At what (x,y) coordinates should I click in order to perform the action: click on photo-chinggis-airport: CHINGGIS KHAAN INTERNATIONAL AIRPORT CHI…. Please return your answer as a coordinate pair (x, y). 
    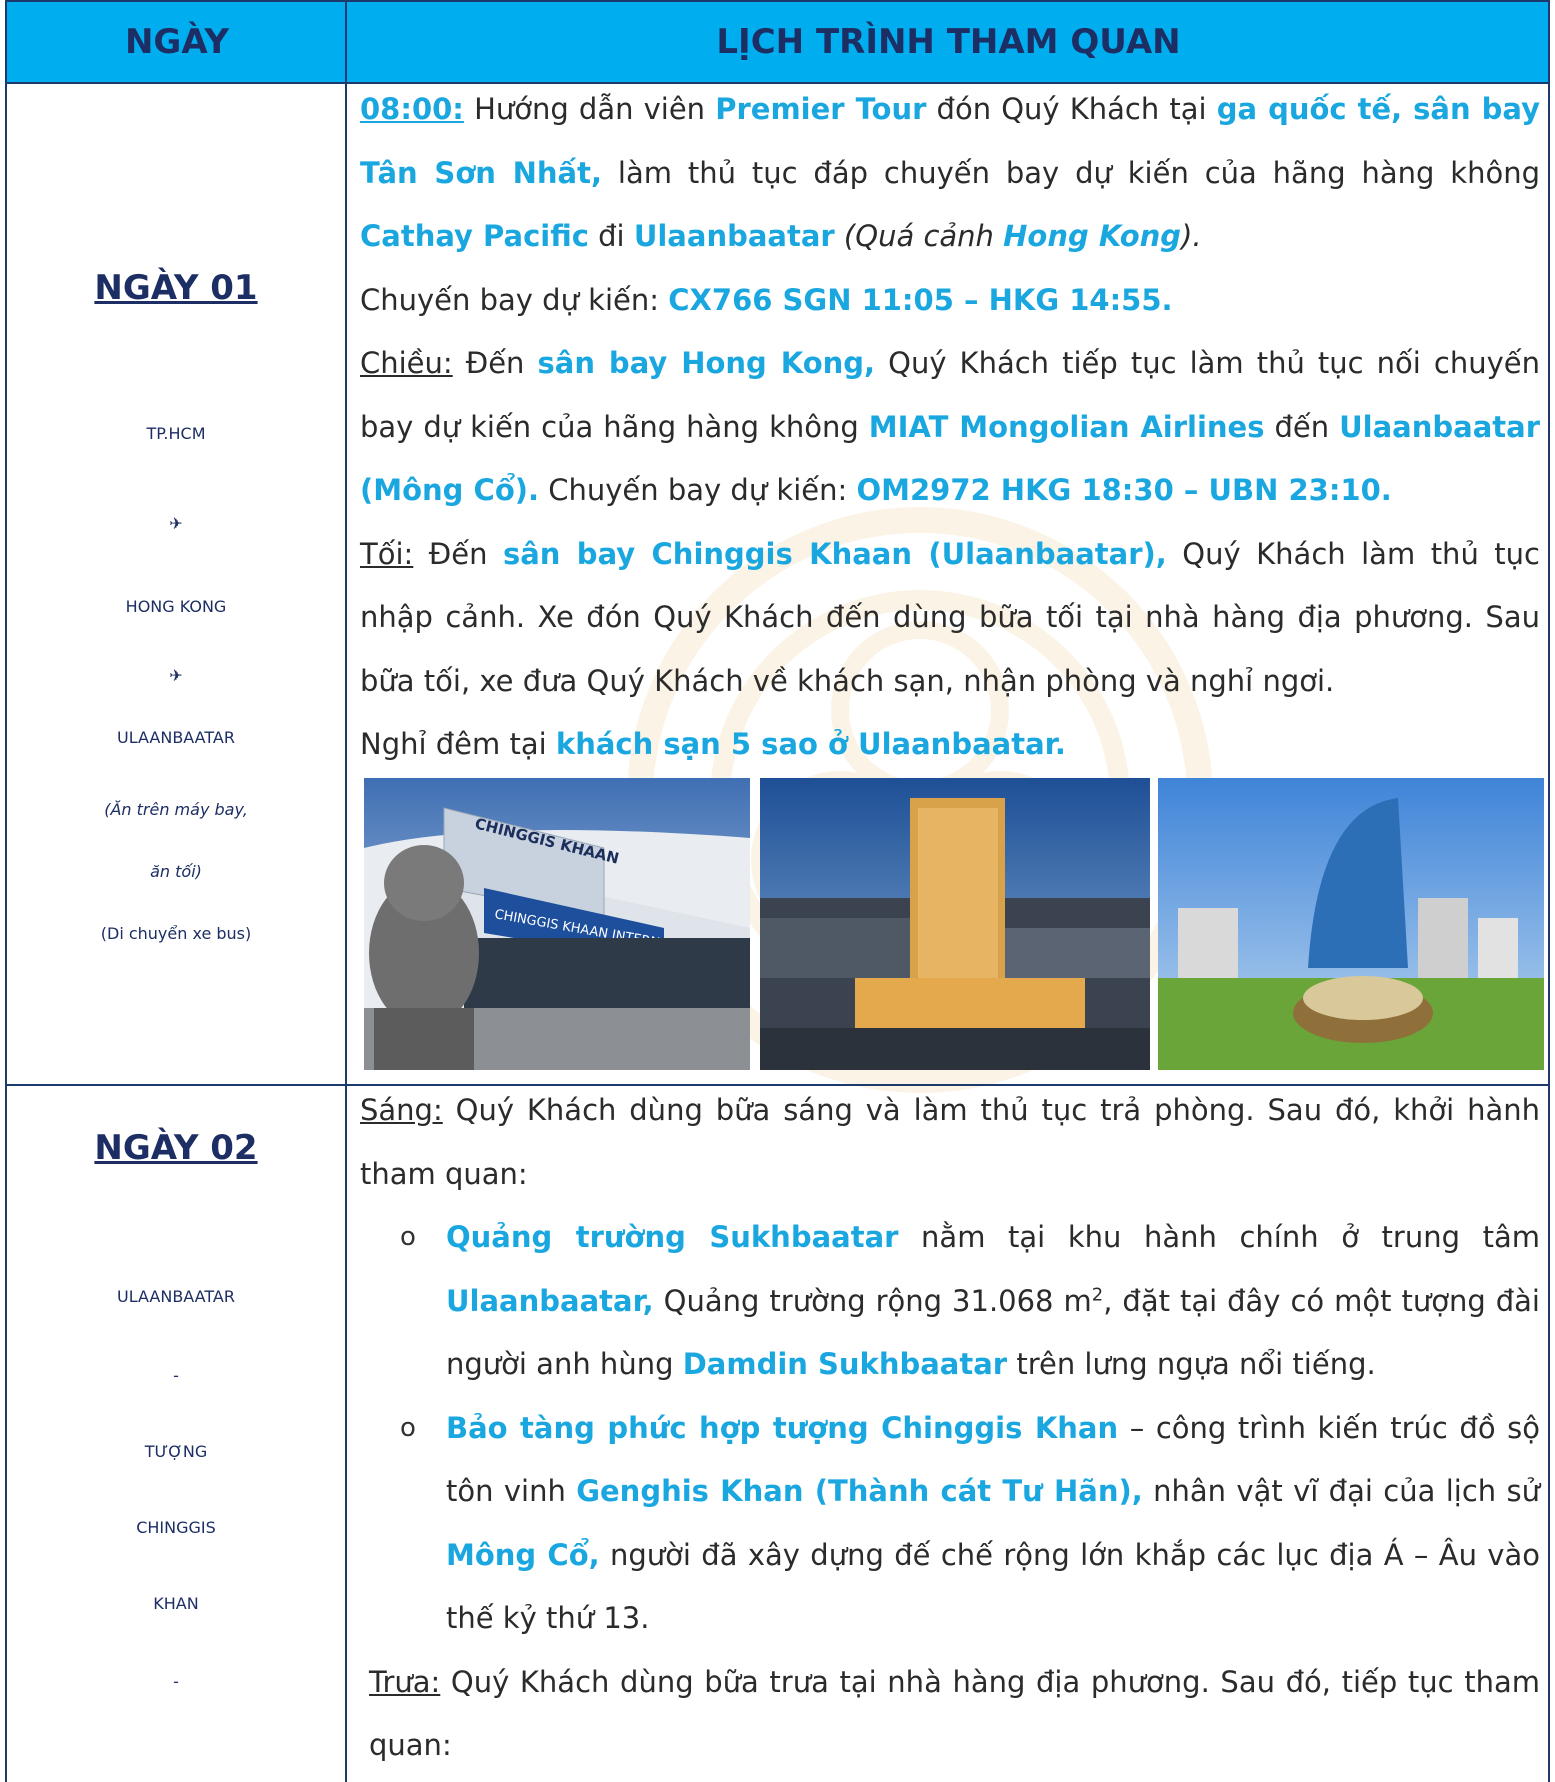
    Looking at the image, I should click on (557, 924).